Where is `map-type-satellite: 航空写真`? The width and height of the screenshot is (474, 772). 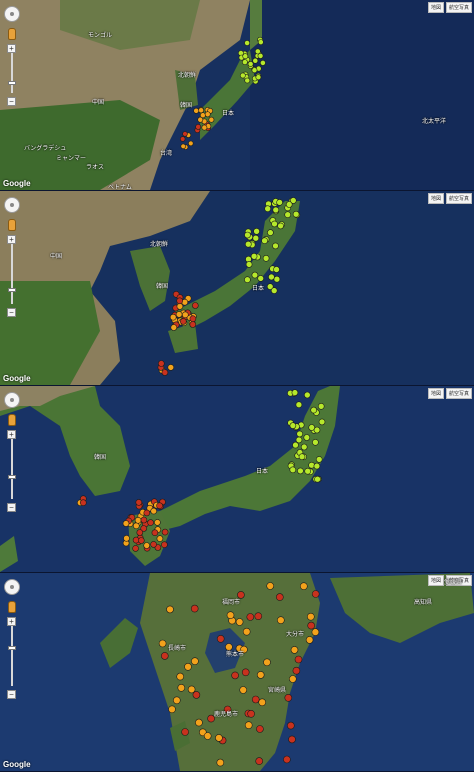 map-type-satellite: 航空写真 is located at coordinates (458, 393).